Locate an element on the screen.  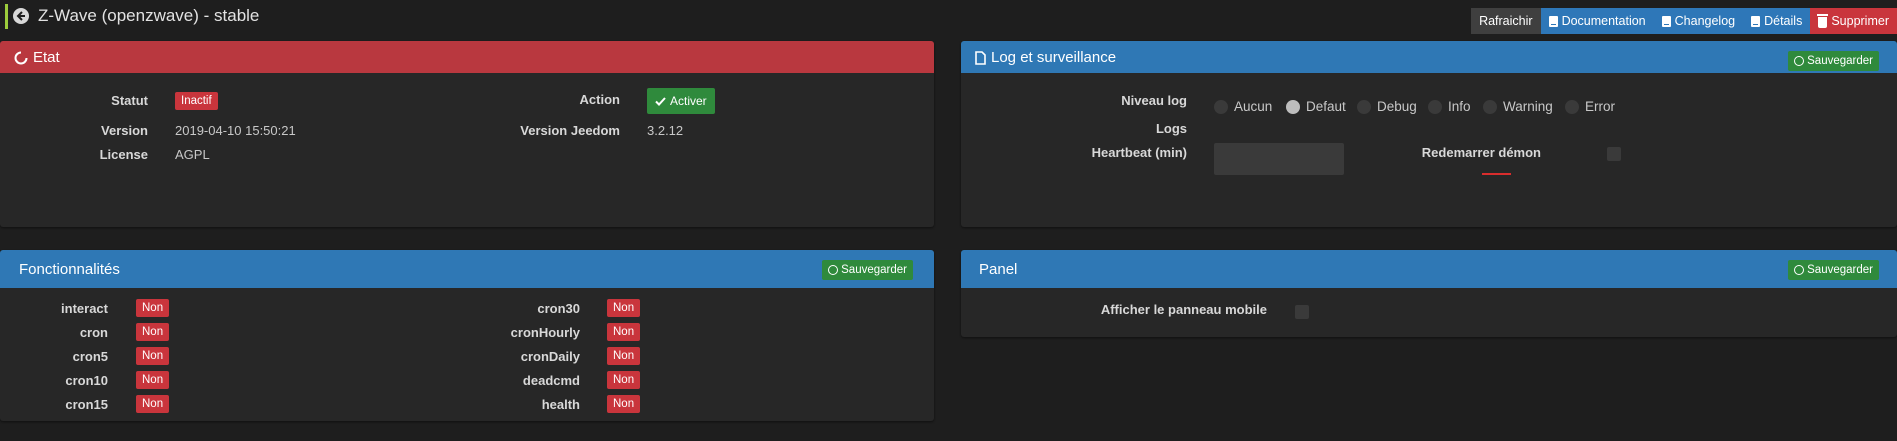
radio-label: Defaut is located at coordinates (1326, 106).